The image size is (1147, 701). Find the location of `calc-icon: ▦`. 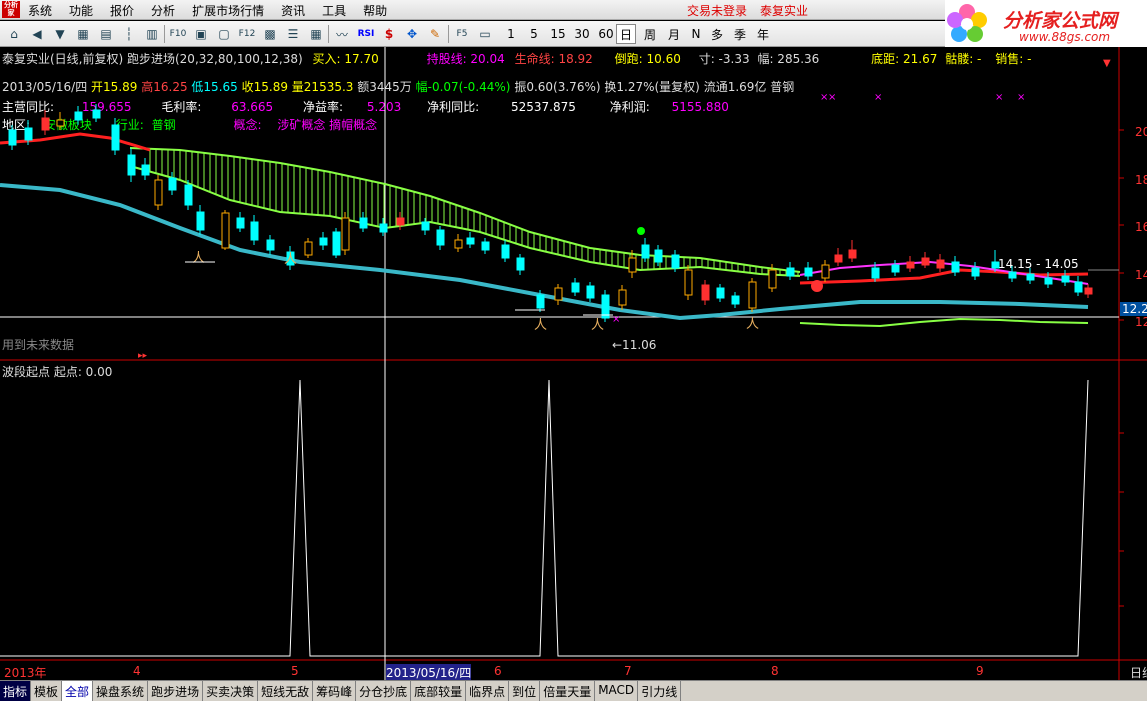

calc-icon: ▦ is located at coordinates (316, 34).